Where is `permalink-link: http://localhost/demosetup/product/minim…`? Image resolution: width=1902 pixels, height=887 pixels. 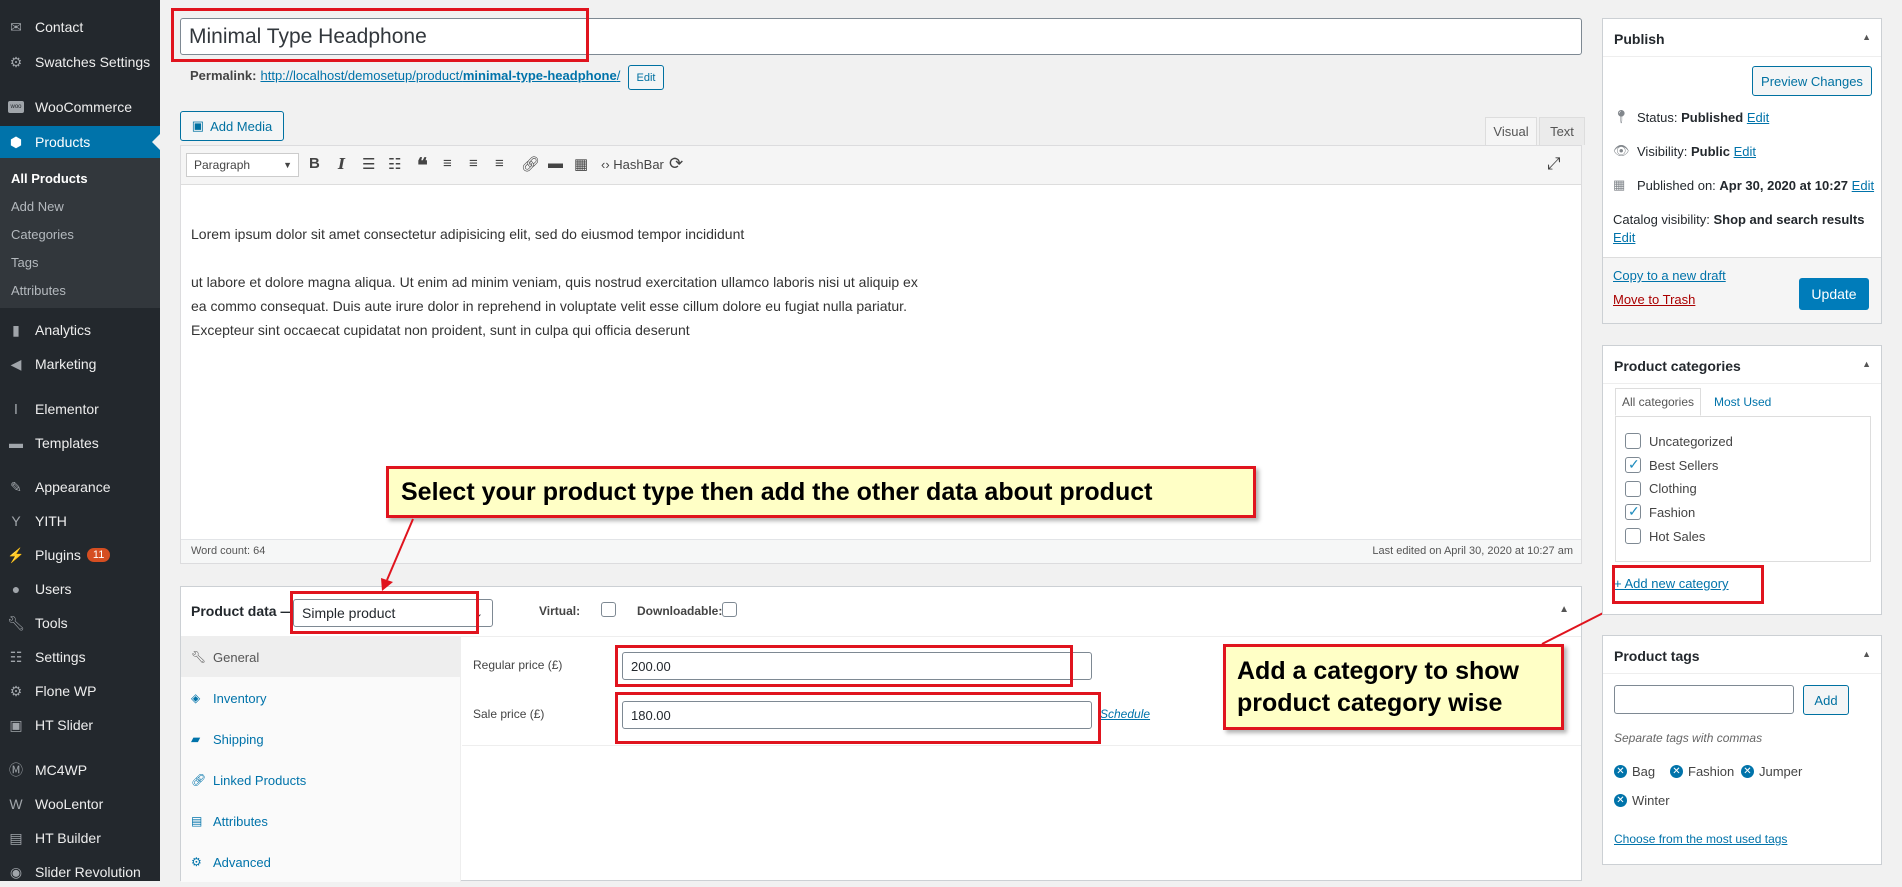 permalink-link: http://localhost/demosetup/product/minim… is located at coordinates (440, 75).